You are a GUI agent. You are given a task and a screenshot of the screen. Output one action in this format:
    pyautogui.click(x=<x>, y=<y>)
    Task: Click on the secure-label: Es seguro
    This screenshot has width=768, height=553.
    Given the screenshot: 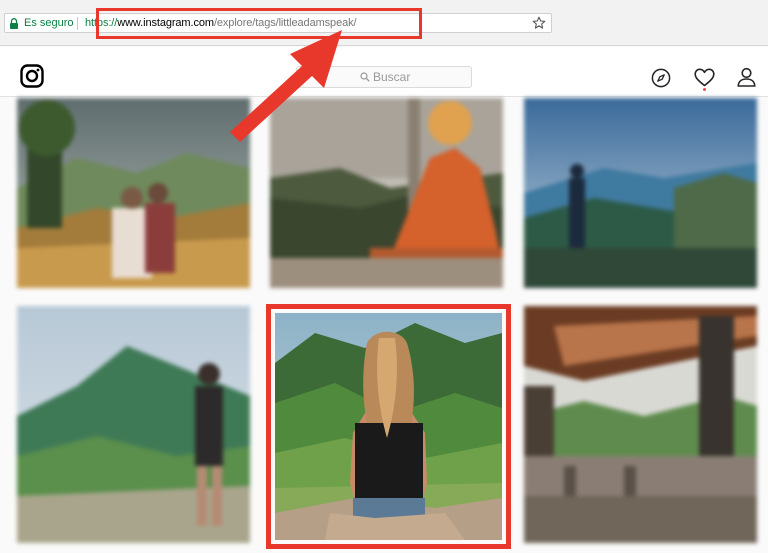 What is the action you would take?
    pyautogui.click(x=49, y=23)
    